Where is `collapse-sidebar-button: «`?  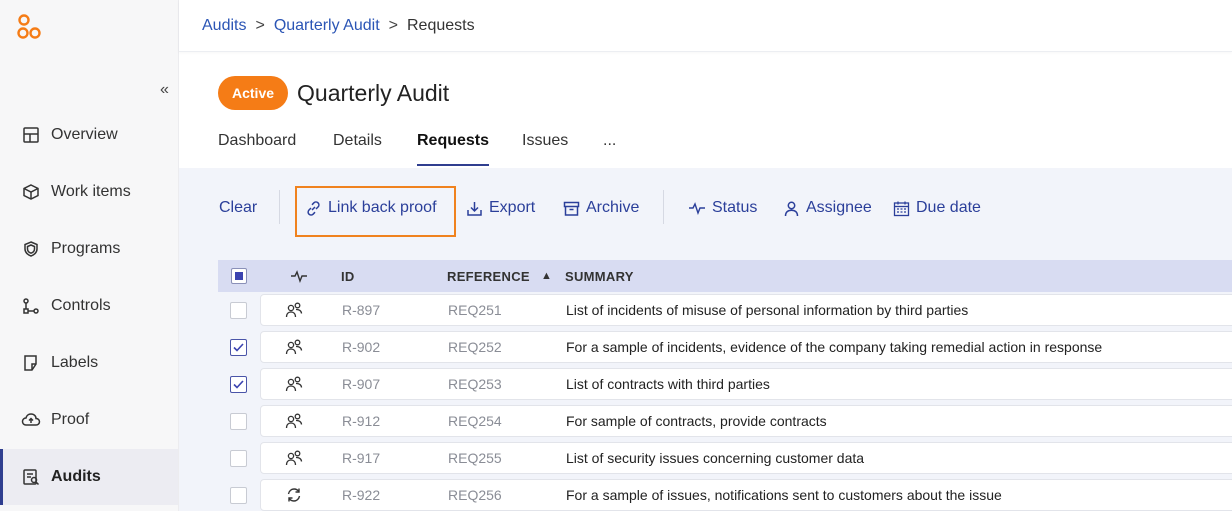 collapse-sidebar-button: « is located at coordinates (164, 90).